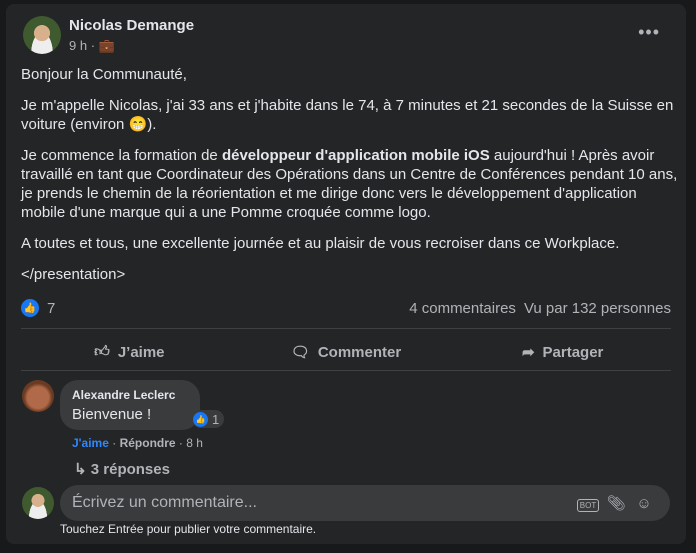 The height and width of the screenshot is (553, 696). What do you see at coordinates (194, 443) in the screenshot?
I see `comment-time: 8 h` at bounding box center [194, 443].